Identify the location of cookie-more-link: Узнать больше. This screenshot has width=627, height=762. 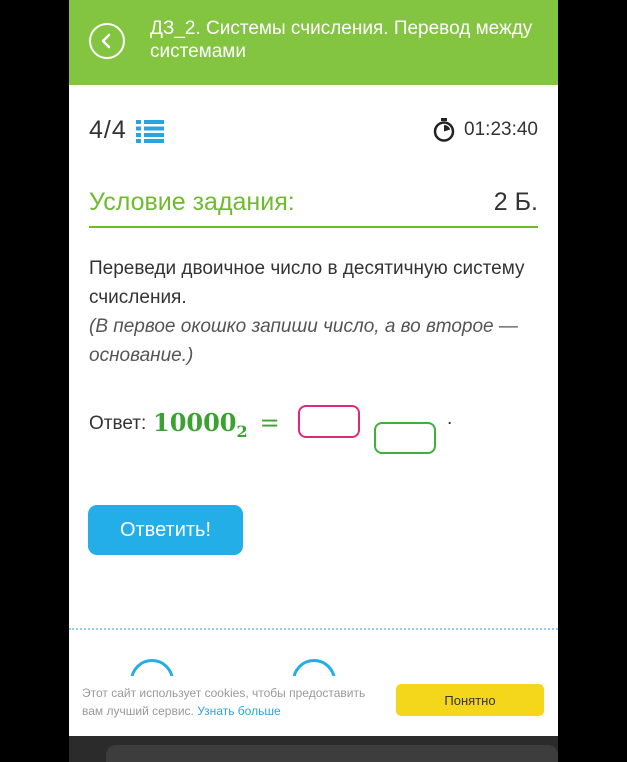
(238, 711).